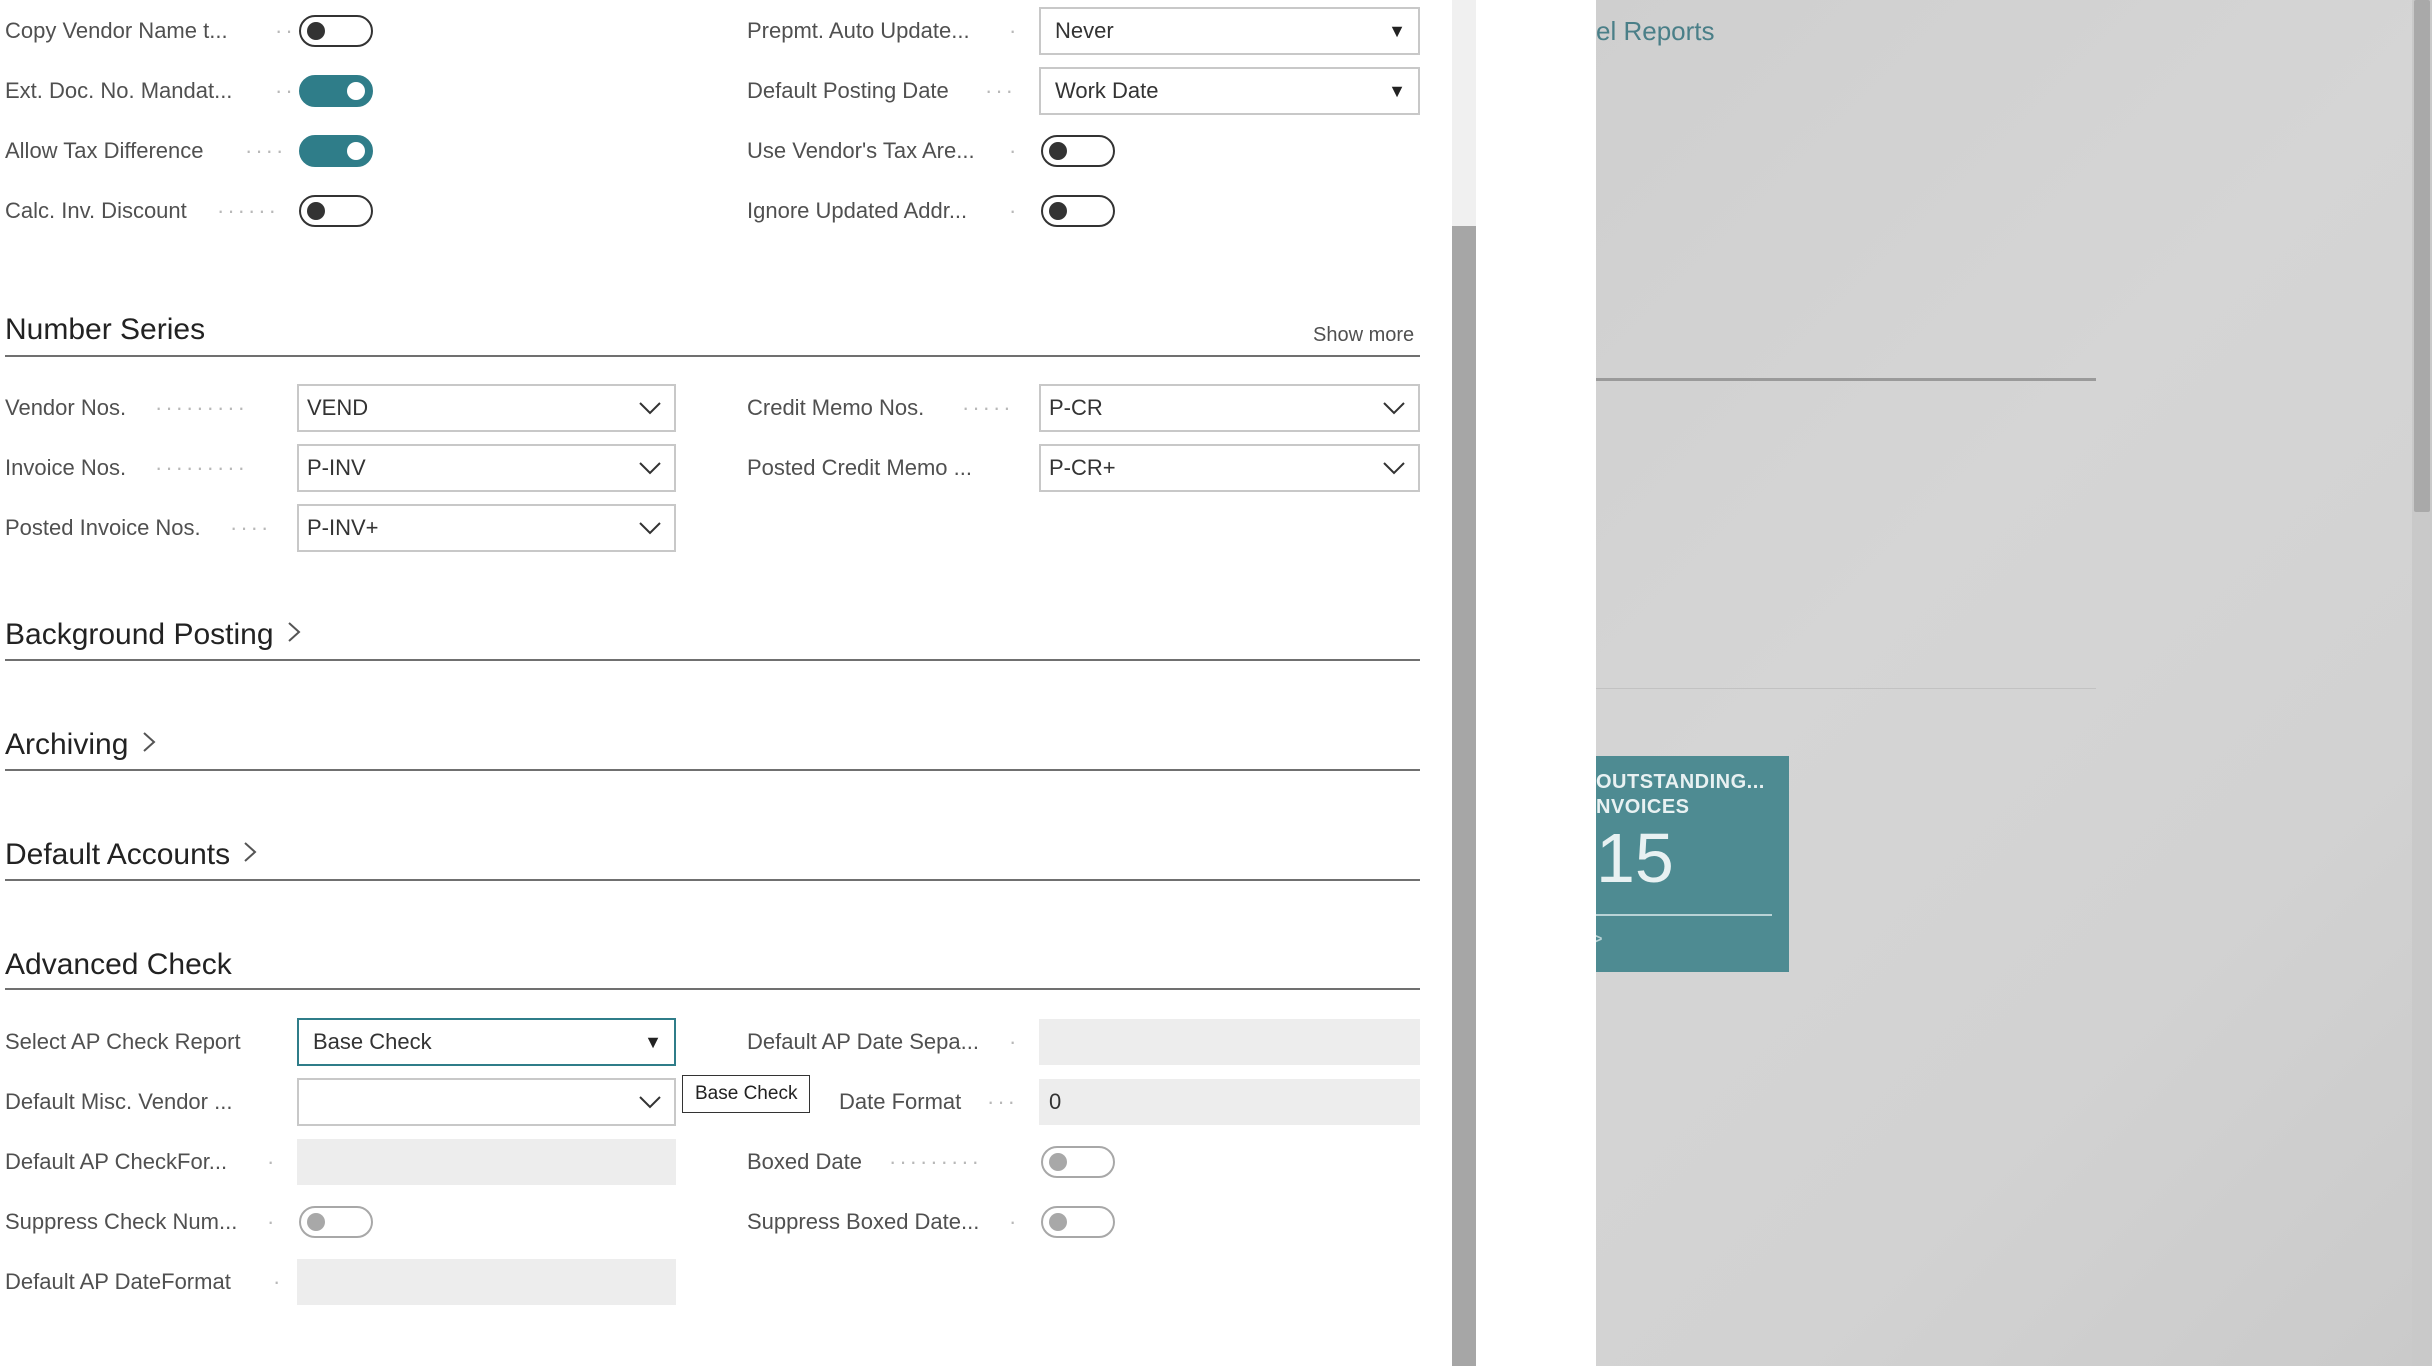 The image size is (2432, 1366). I want to click on default-ap-checkformat-input, so click(486, 1162).